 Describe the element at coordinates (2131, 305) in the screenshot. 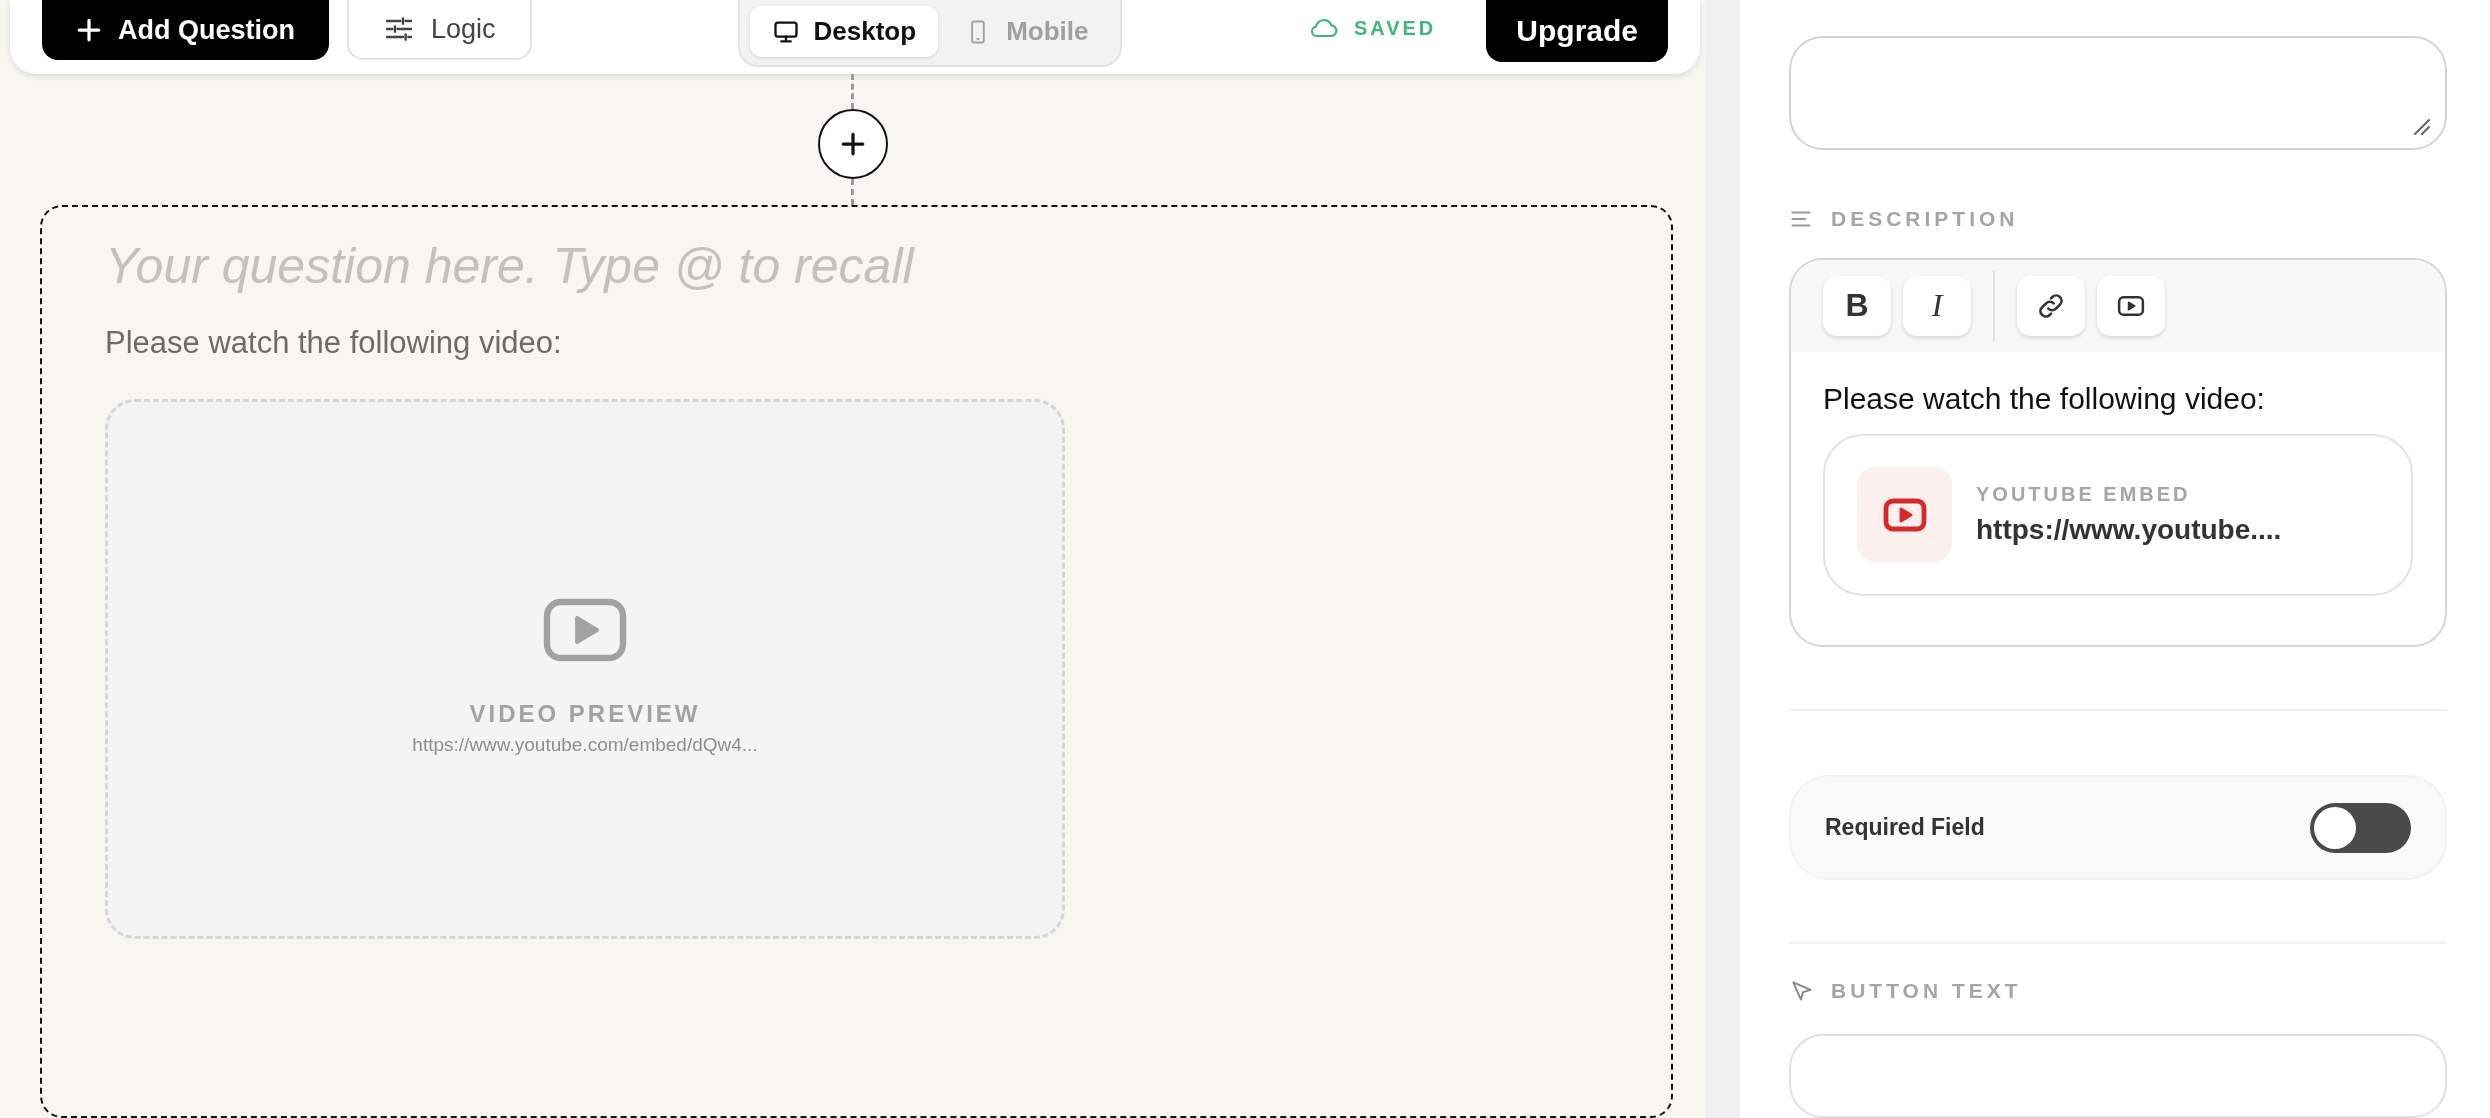

I see `video-embed-button` at that location.